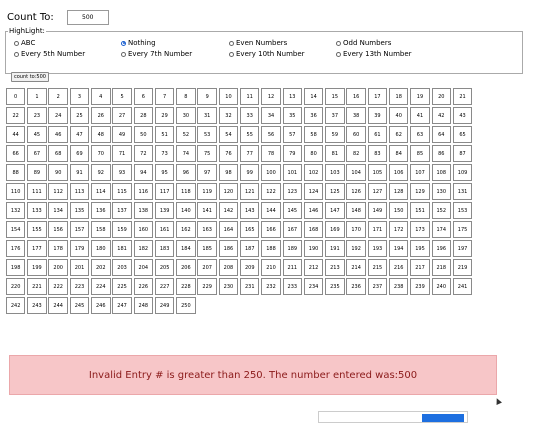  What do you see at coordinates (398, 191) in the screenshot?
I see `number-cell: 128` at bounding box center [398, 191].